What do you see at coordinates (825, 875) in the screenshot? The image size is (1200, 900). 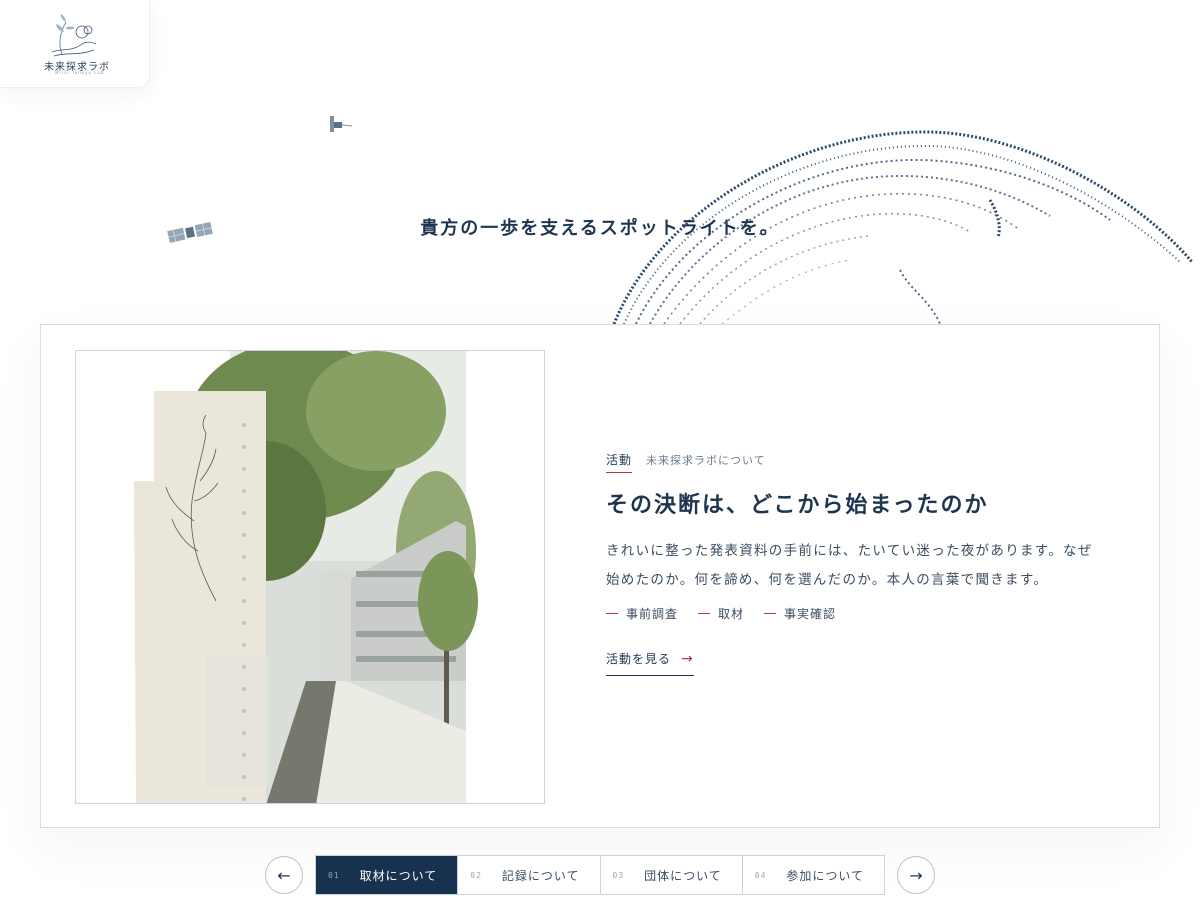 I see `tab-label: 参加について` at bounding box center [825, 875].